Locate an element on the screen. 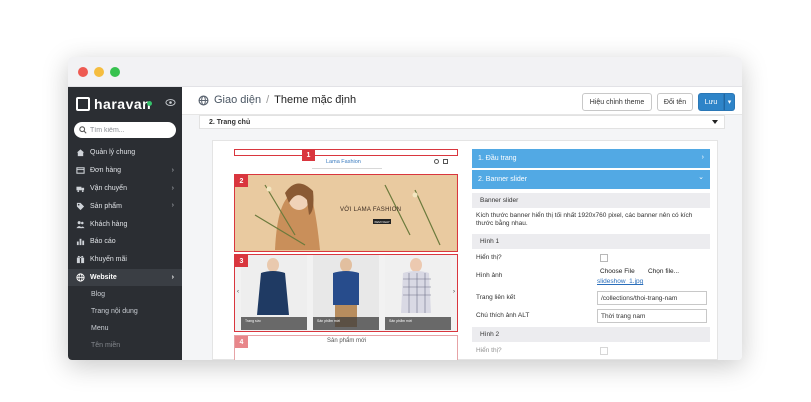 Image resolution: width=811 pixels, height=402 pixels. breadcrumb-parent-link: Giao diện is located at coordinates (237, 100).